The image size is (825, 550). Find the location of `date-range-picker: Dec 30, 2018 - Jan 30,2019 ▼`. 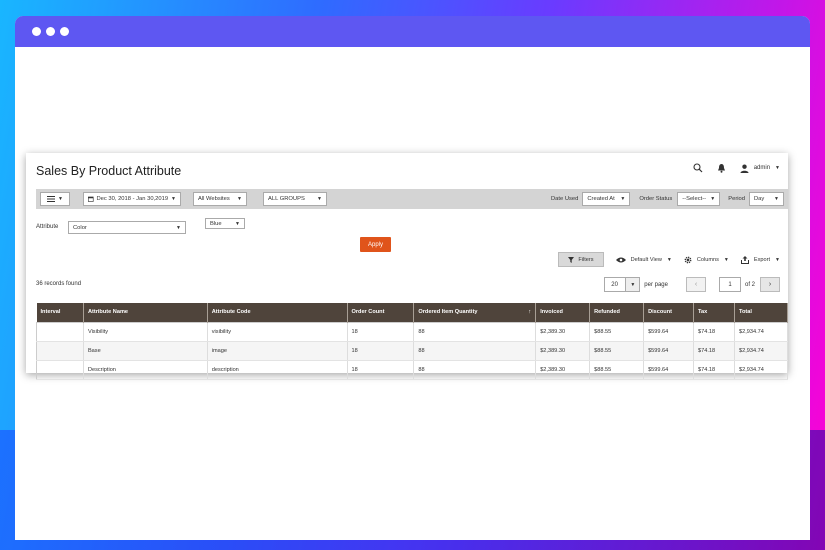

date-range-picker: Dec 30, 2018 - Jan 30,2019 ▼ is located at coordinates (132, 199).